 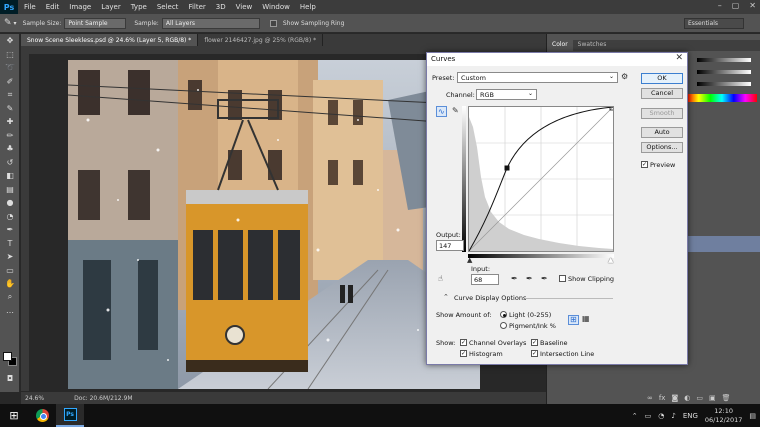 I want to click on color-slider-g, so click(x=724, y=72).